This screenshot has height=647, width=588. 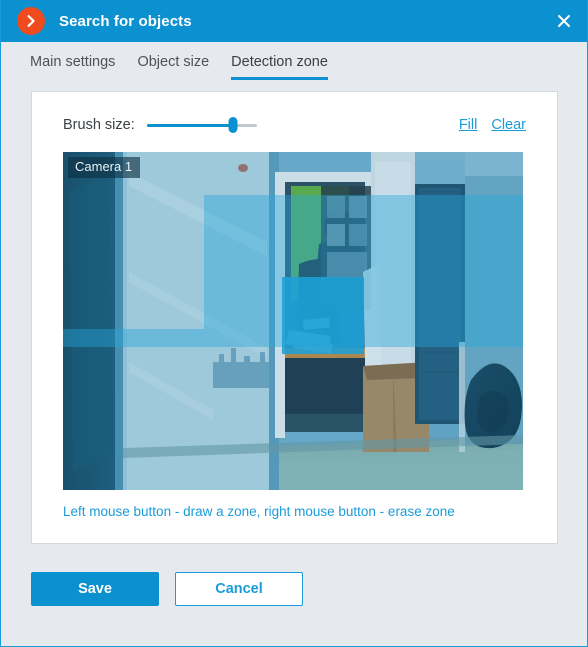 What do you see at coordinates (31, 21) in the screenshot?
I see `chevron-right-circle-icon` at bounding box center [31, 21].